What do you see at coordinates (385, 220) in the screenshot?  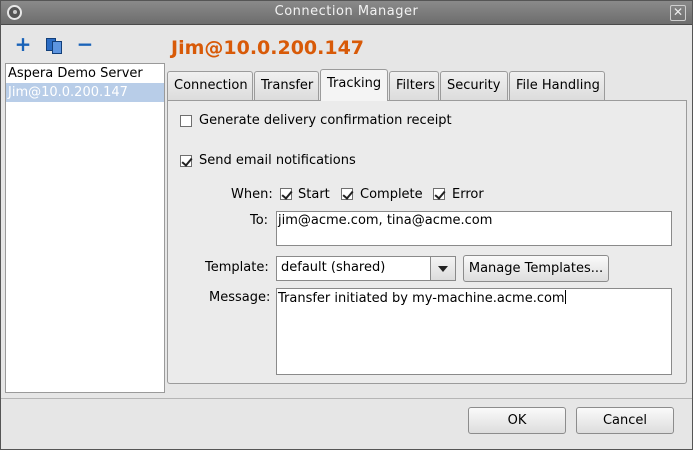 I see `to-value: jim@acme.com, tina@acme.com` at bounding box center [385, 220].